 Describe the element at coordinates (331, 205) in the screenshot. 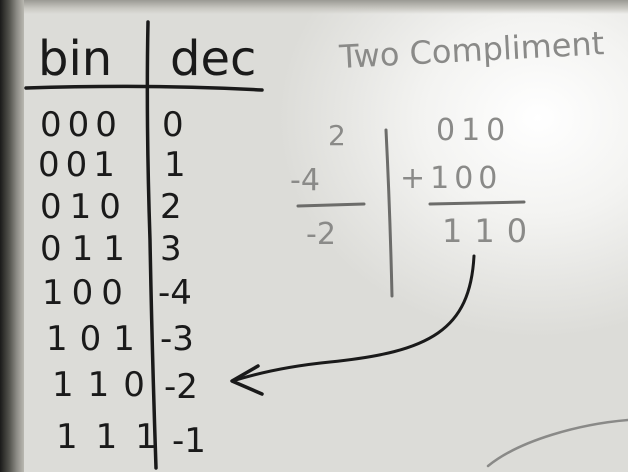

I see `decimal-sum-rule` at that location.